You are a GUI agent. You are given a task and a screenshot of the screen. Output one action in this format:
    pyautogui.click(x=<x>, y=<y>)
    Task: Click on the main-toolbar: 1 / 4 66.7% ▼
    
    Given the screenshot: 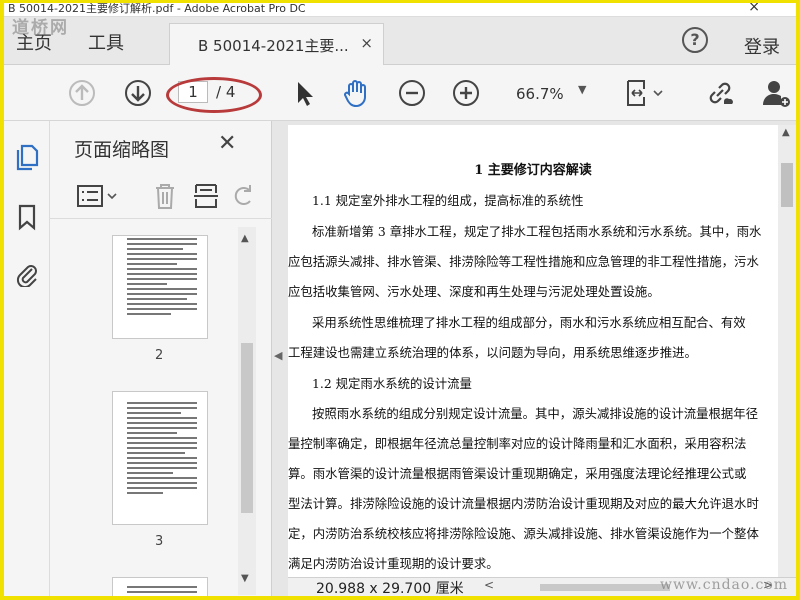 What is the action you would take?
    pyautogui.click(x=400, y=93)
    